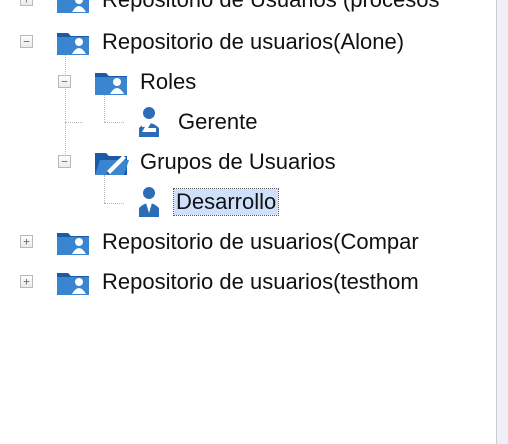 The width and height of the screenshot is (508, 444). Describe the element at coordinates (260, 282) in the screenshot. I see `tree-node-label: Repositorio de usuarios(testhom` at that location.